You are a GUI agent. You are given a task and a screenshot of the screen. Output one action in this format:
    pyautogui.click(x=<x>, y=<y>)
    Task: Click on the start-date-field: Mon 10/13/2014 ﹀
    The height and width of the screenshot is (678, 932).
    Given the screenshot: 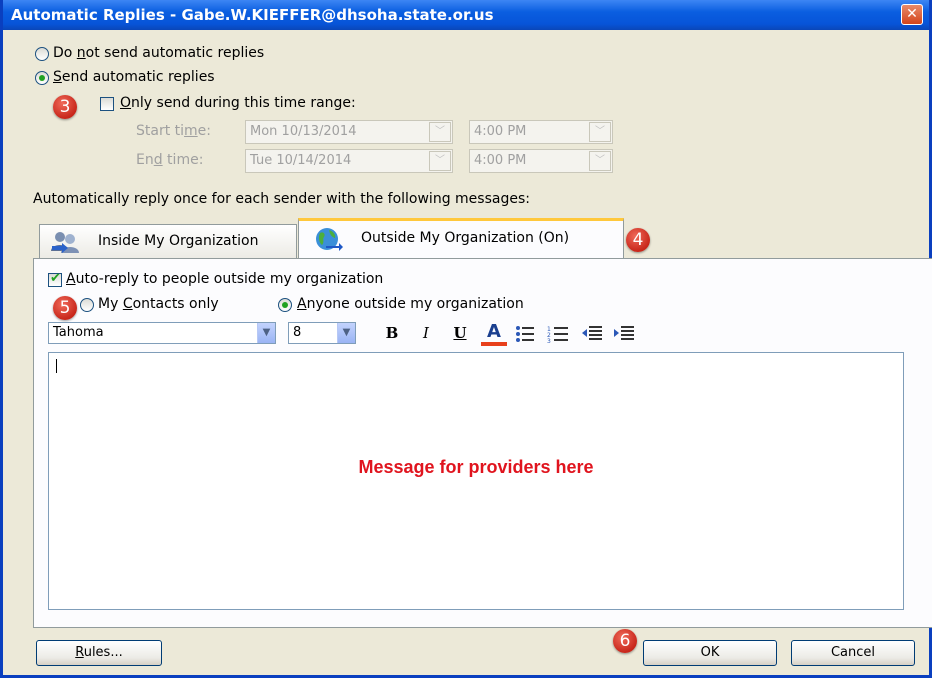 What is the action you would take?
    pyautogui.click(x=349, y=132)
    